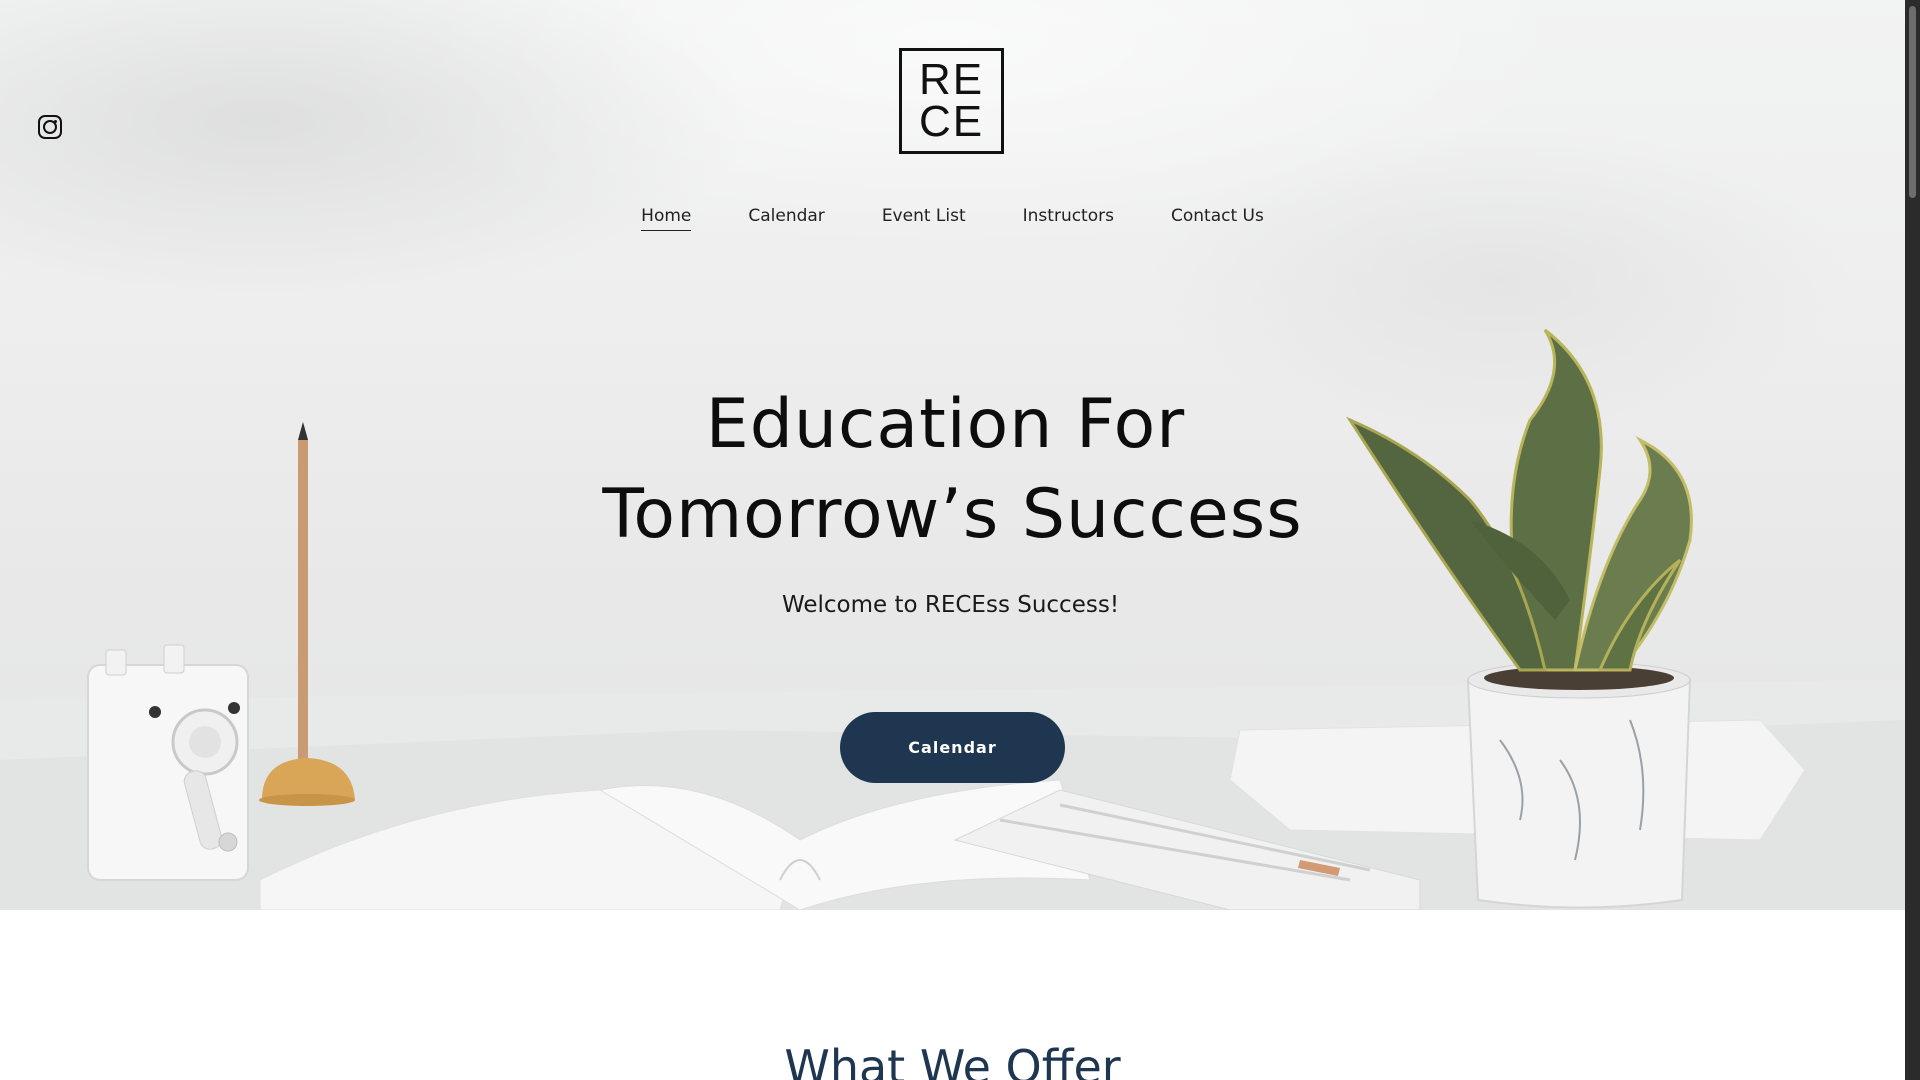 The width and height of the screenshot is (1920, 1080). I want to click on hero-headline-line-2: Tomorrow’s Success, so click(952, 514).